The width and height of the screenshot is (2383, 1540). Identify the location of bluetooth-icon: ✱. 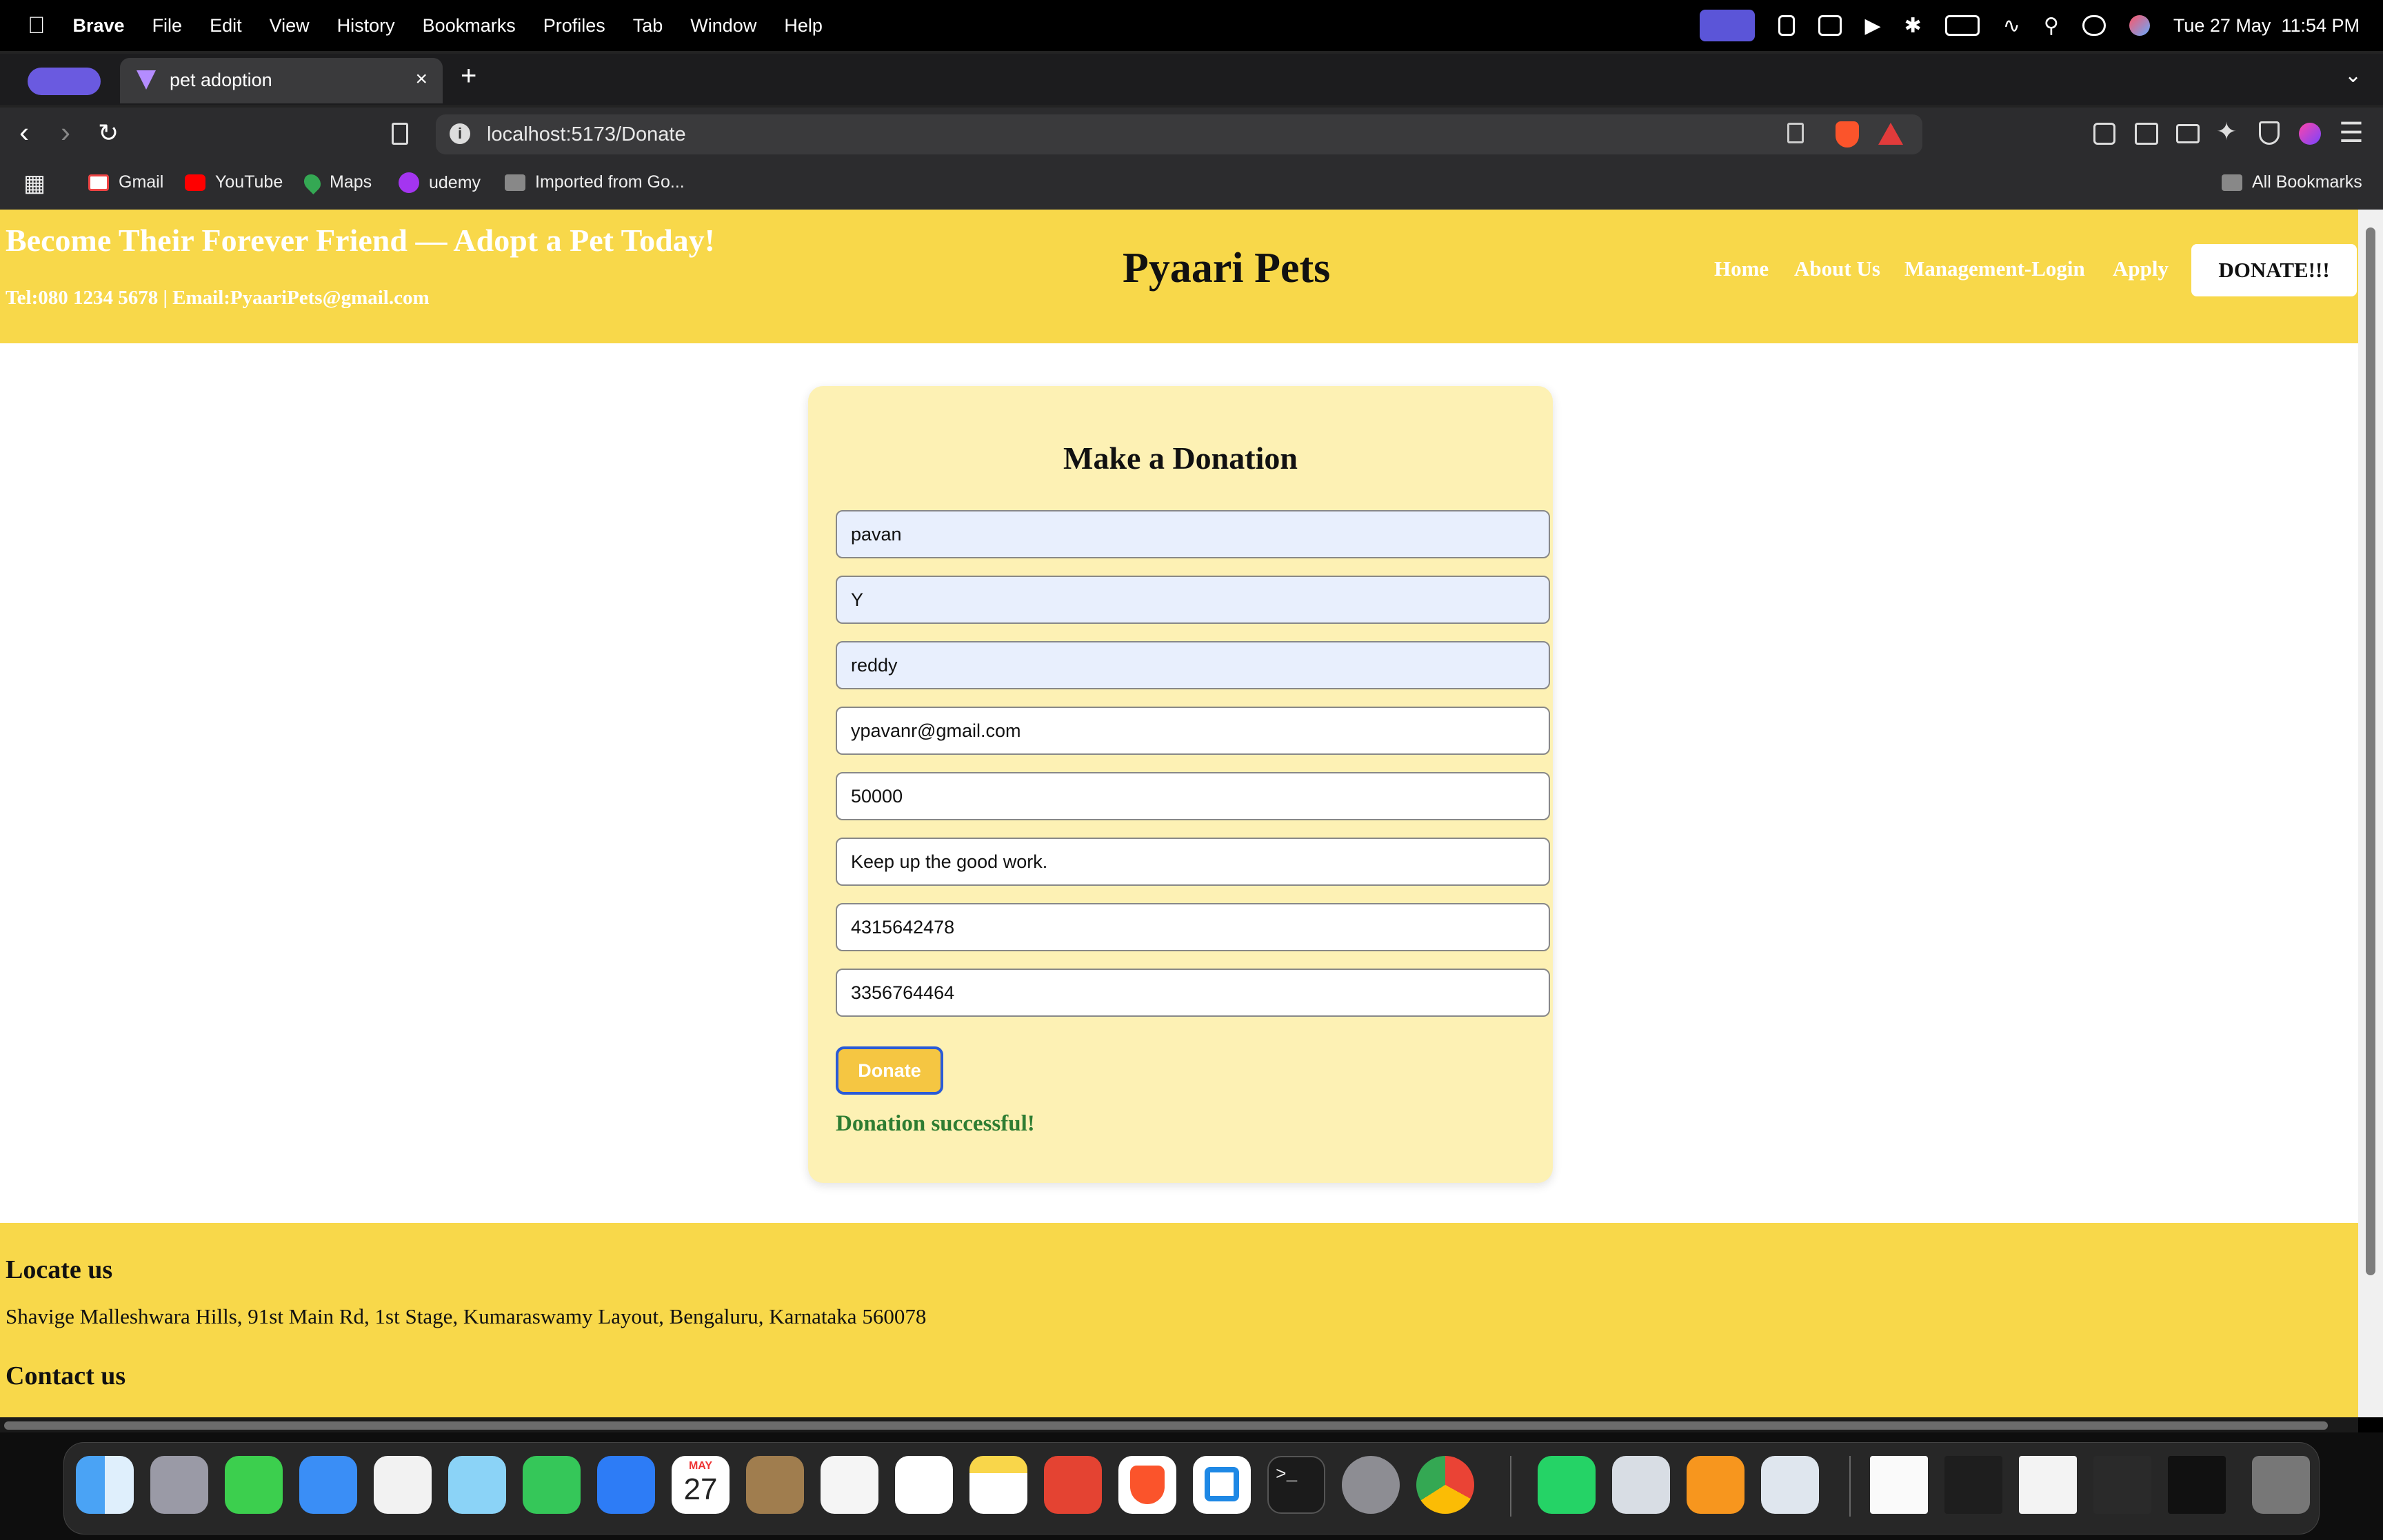
(1913, 26).